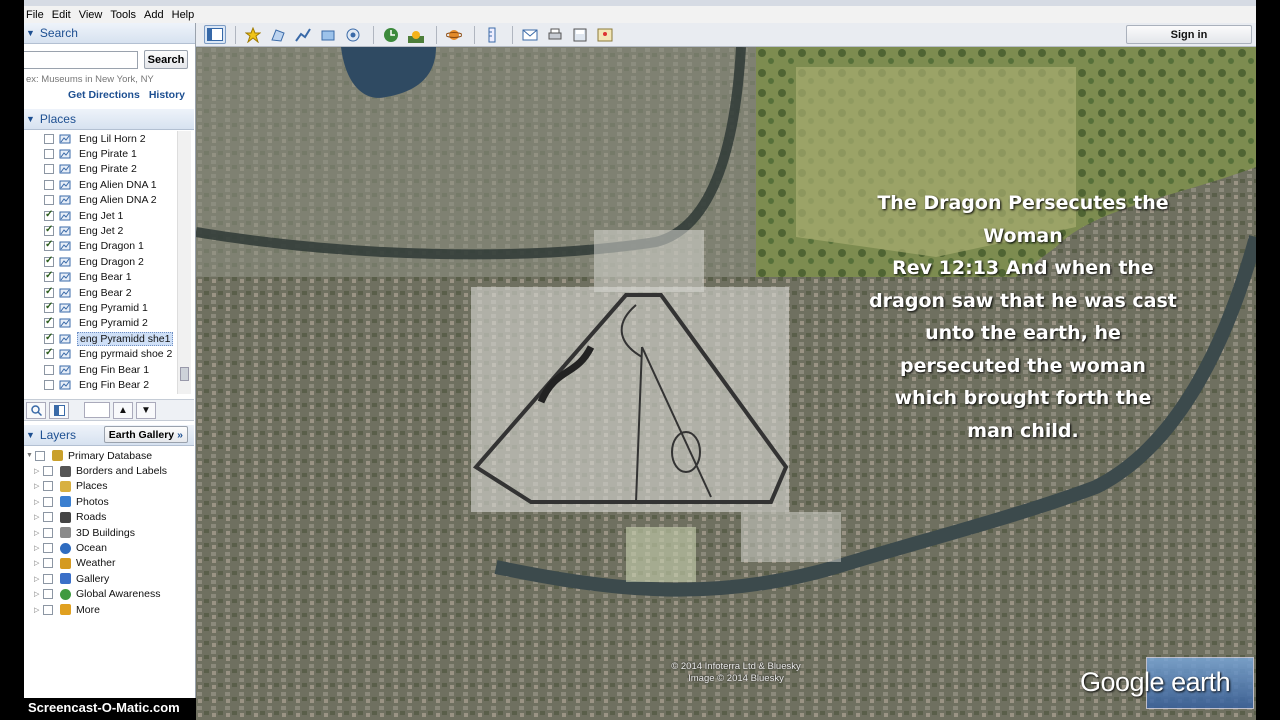 Image resolution: width=1280 pixels, height=720 pixels. I want to click on history-link: History, so click(167, 99).